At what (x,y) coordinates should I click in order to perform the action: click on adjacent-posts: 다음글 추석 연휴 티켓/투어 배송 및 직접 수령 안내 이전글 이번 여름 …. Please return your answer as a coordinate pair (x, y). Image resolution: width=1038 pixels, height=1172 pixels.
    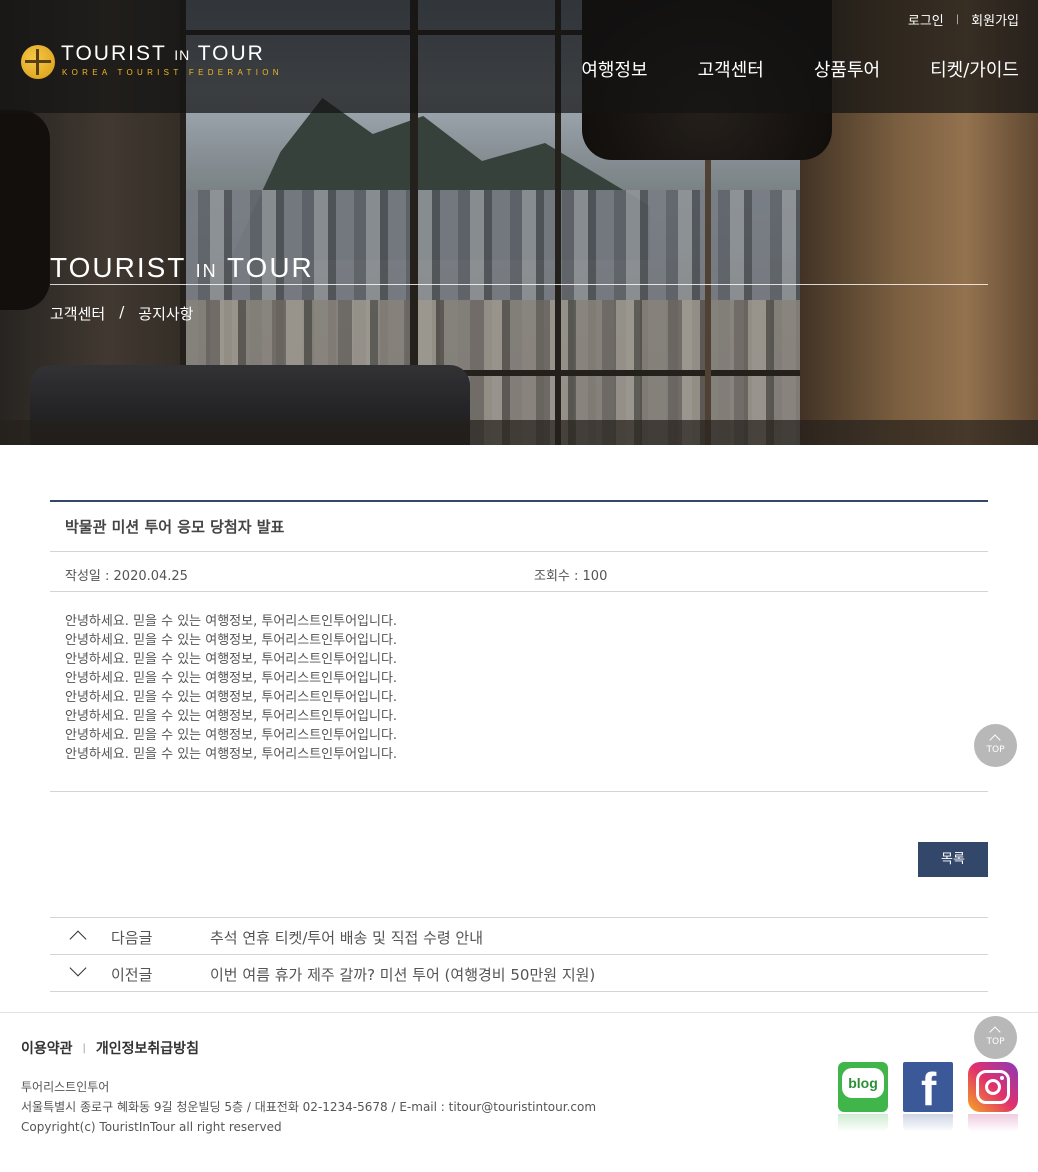
    Looking at the image, I should click on (519, 954).